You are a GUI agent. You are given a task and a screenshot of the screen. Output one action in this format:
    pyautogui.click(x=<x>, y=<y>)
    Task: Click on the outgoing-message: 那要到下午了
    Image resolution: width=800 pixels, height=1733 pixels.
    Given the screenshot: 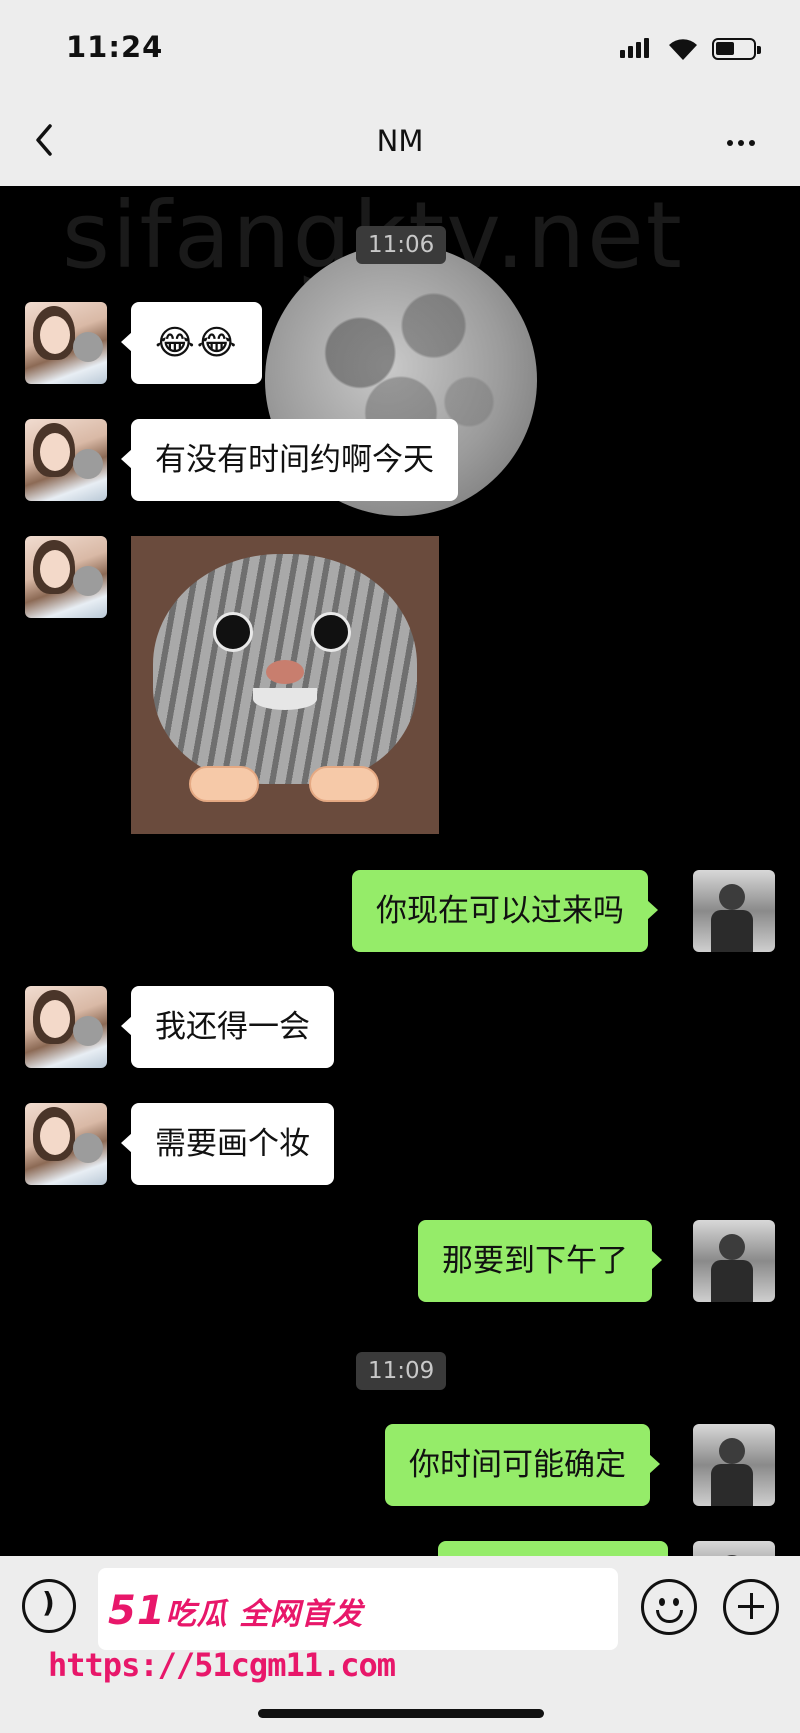 What is the action you would take?
    pyautogui.click(x=540, y=1261)
    